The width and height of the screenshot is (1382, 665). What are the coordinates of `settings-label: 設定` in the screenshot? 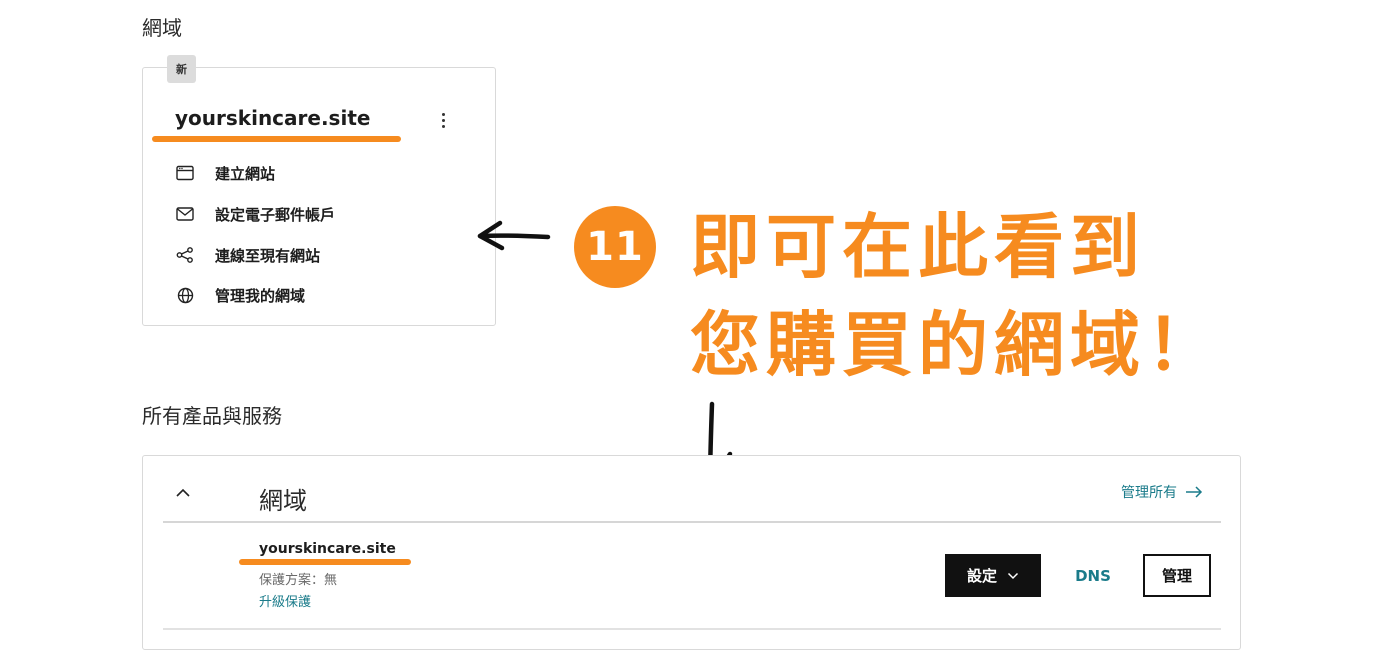 It's located at (981, 576).